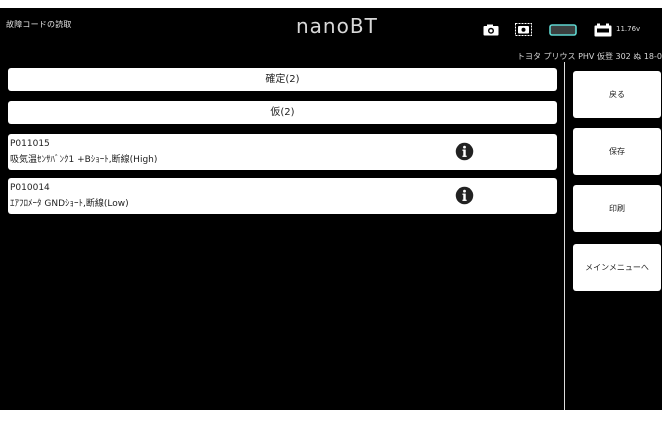 This screenshot has height=423, width=662. What do you see at coordinates (69, 204) in the screenshot?
I see `dtc-description: ｴｱﾌﾛﾒｰﾀ GNDｼｮｰﾄ,断線(Low)` at bounding box center [69, 204].